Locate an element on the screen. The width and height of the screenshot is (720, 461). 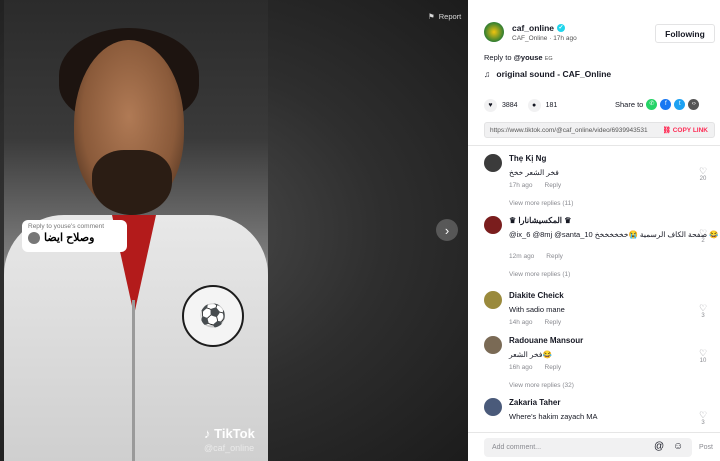
comment-text: Where's hakim zayach MA is located at coordinates (553, 416).